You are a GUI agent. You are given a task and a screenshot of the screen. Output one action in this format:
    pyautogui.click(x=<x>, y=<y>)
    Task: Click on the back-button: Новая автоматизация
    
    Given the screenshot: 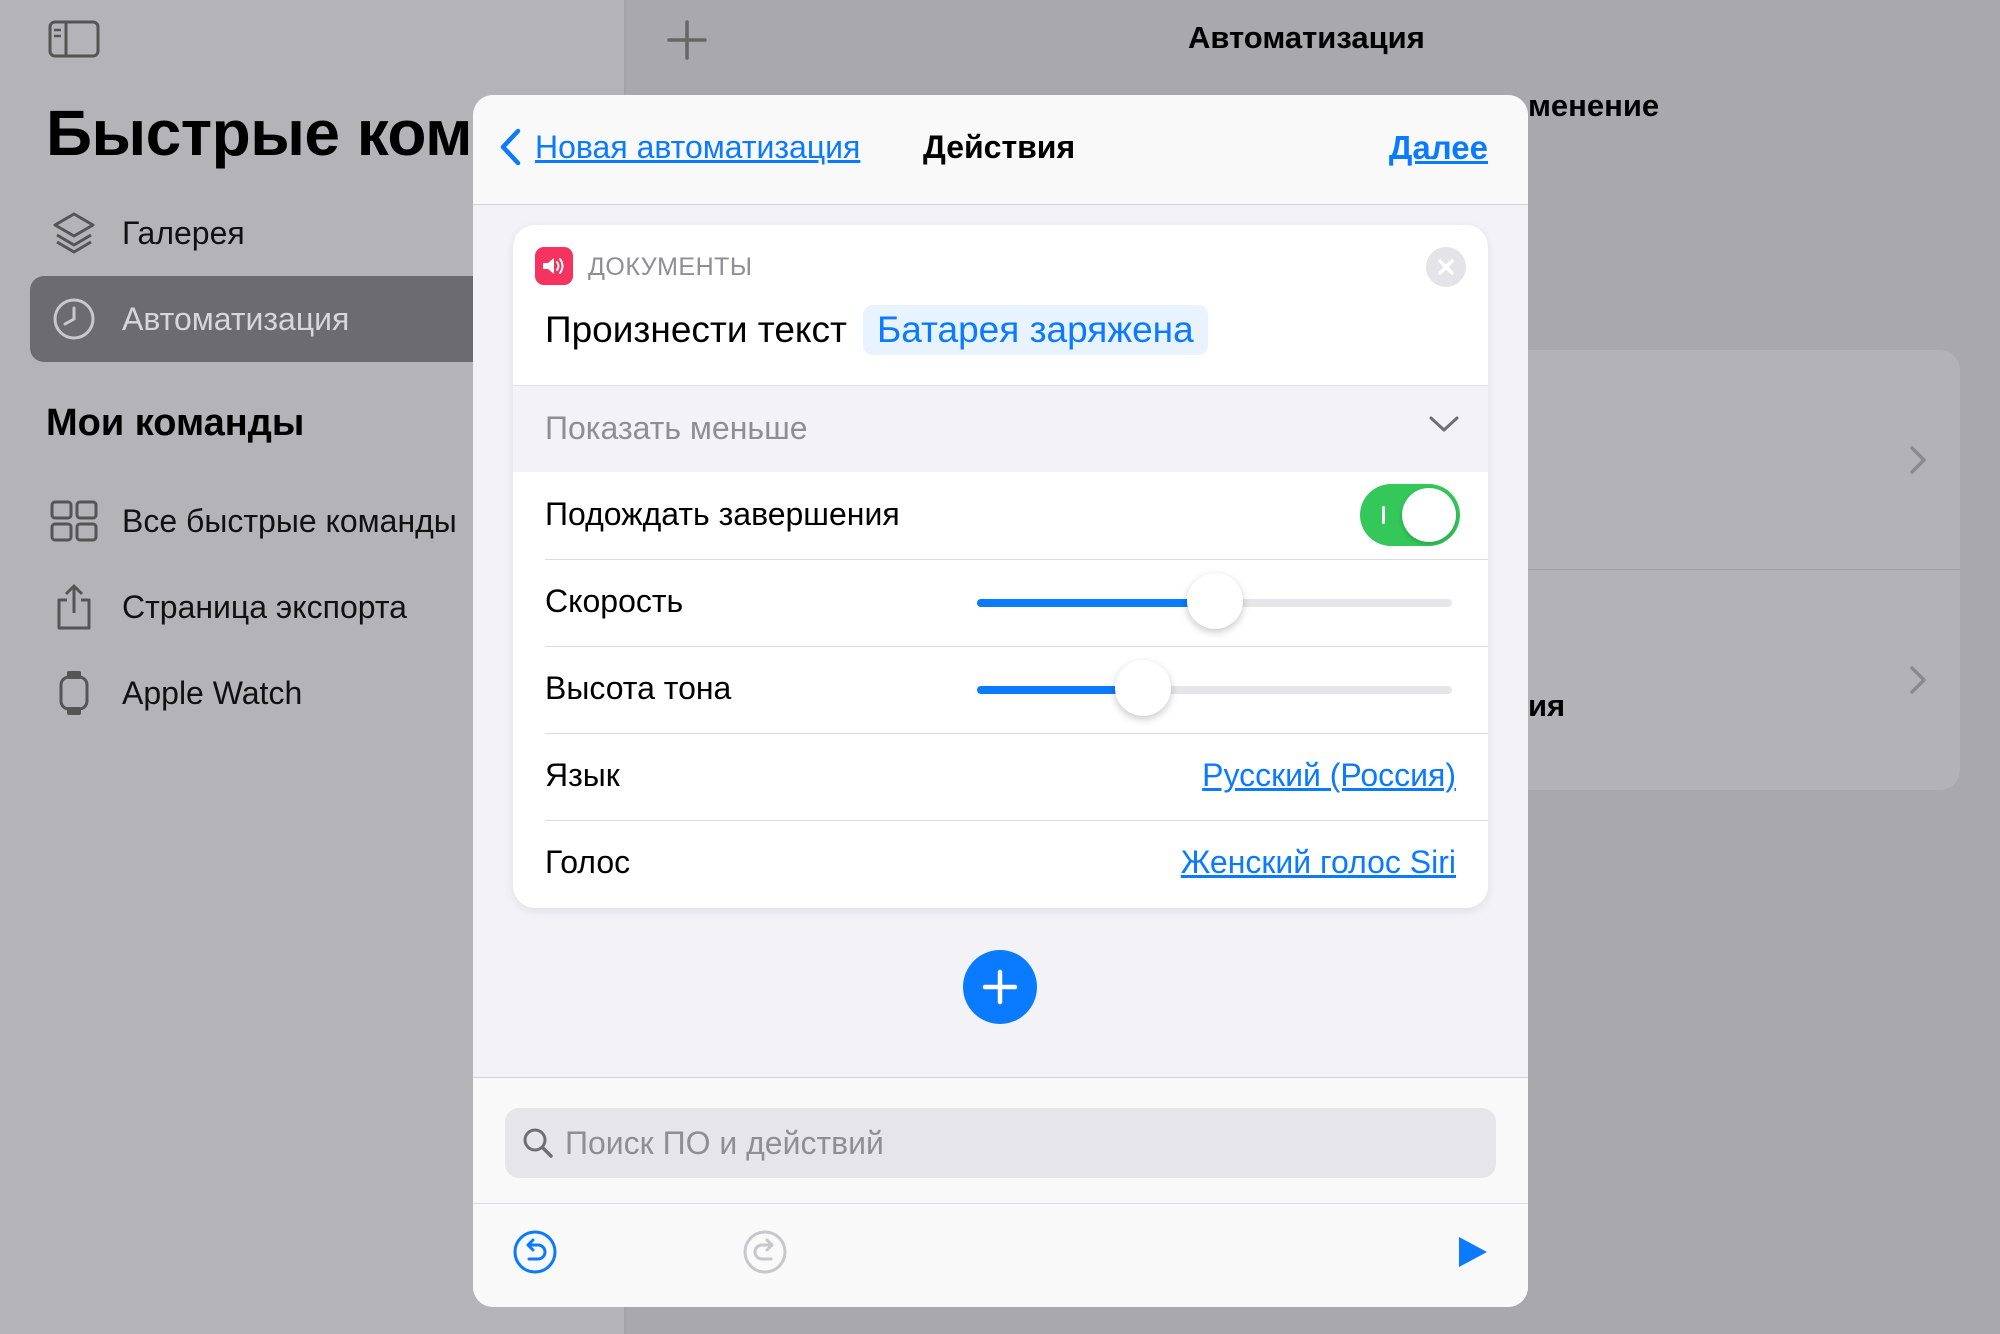 What is the action you would take?
    pyautogui.click(x=678, y=147)
    